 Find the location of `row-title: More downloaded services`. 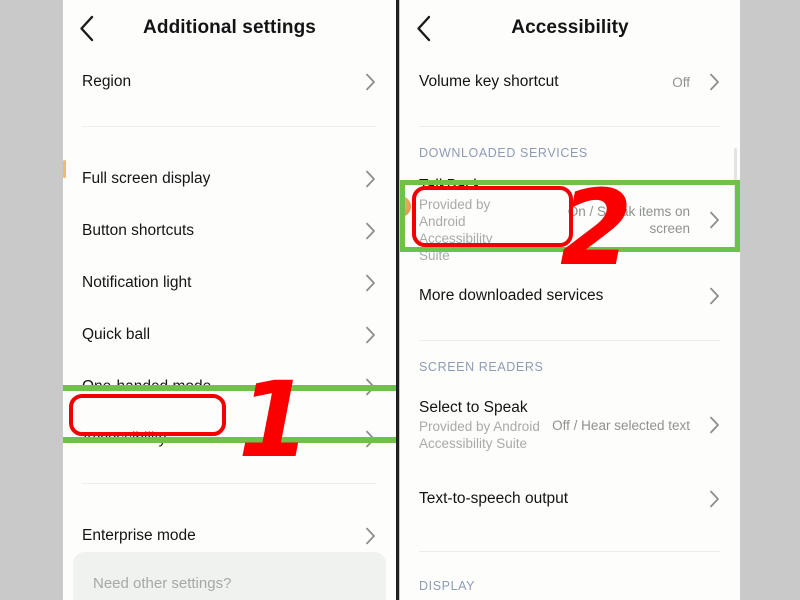

row-title: More downloaded services is located at coordinates (511, 295).